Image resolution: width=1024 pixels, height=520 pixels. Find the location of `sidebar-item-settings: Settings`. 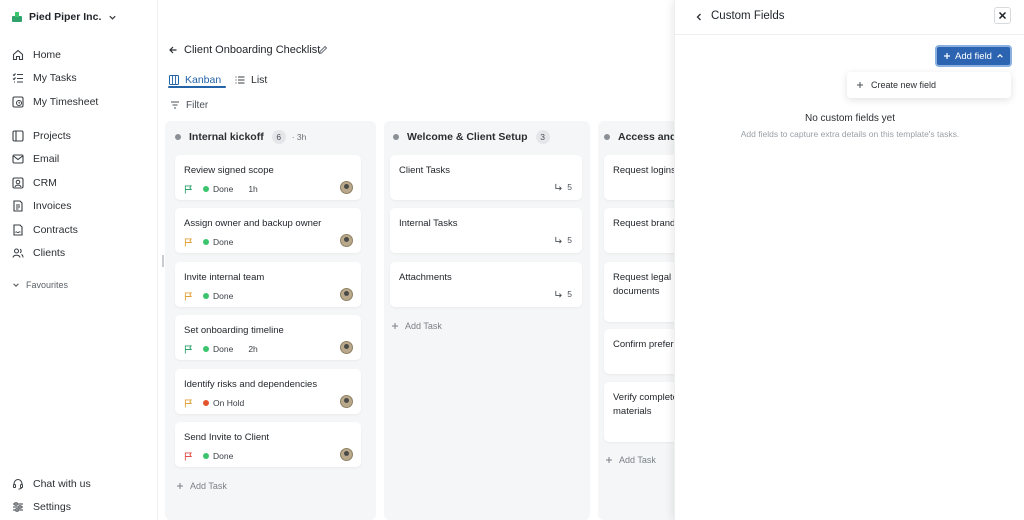

sidebar-item-settings: Settings is located at coordinates (80, 507).